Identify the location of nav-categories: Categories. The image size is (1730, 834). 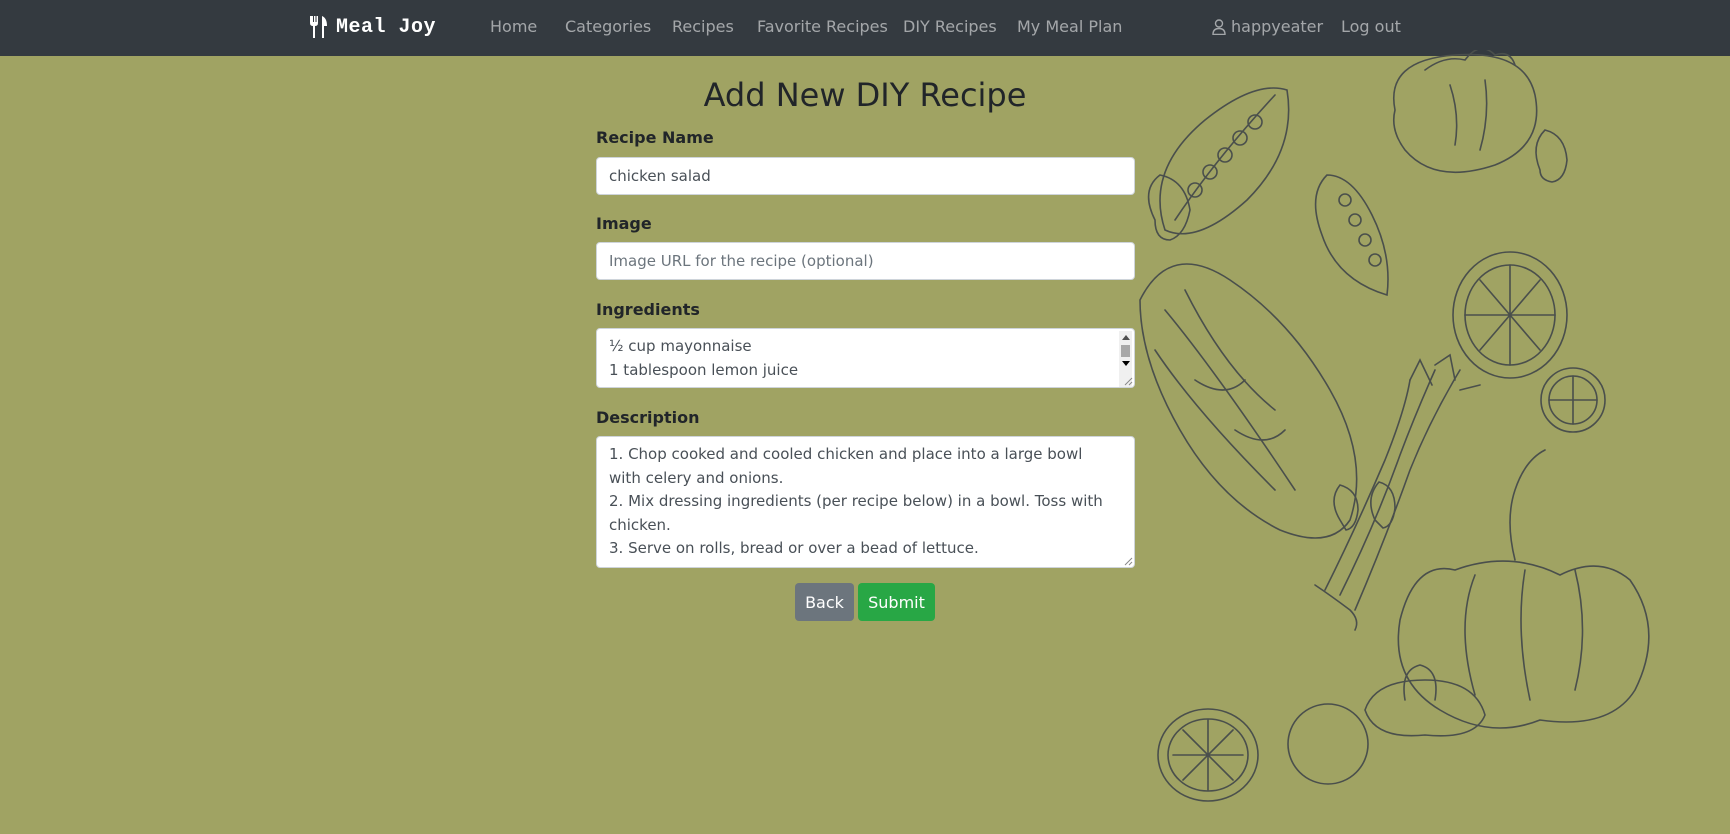
(608, 26).